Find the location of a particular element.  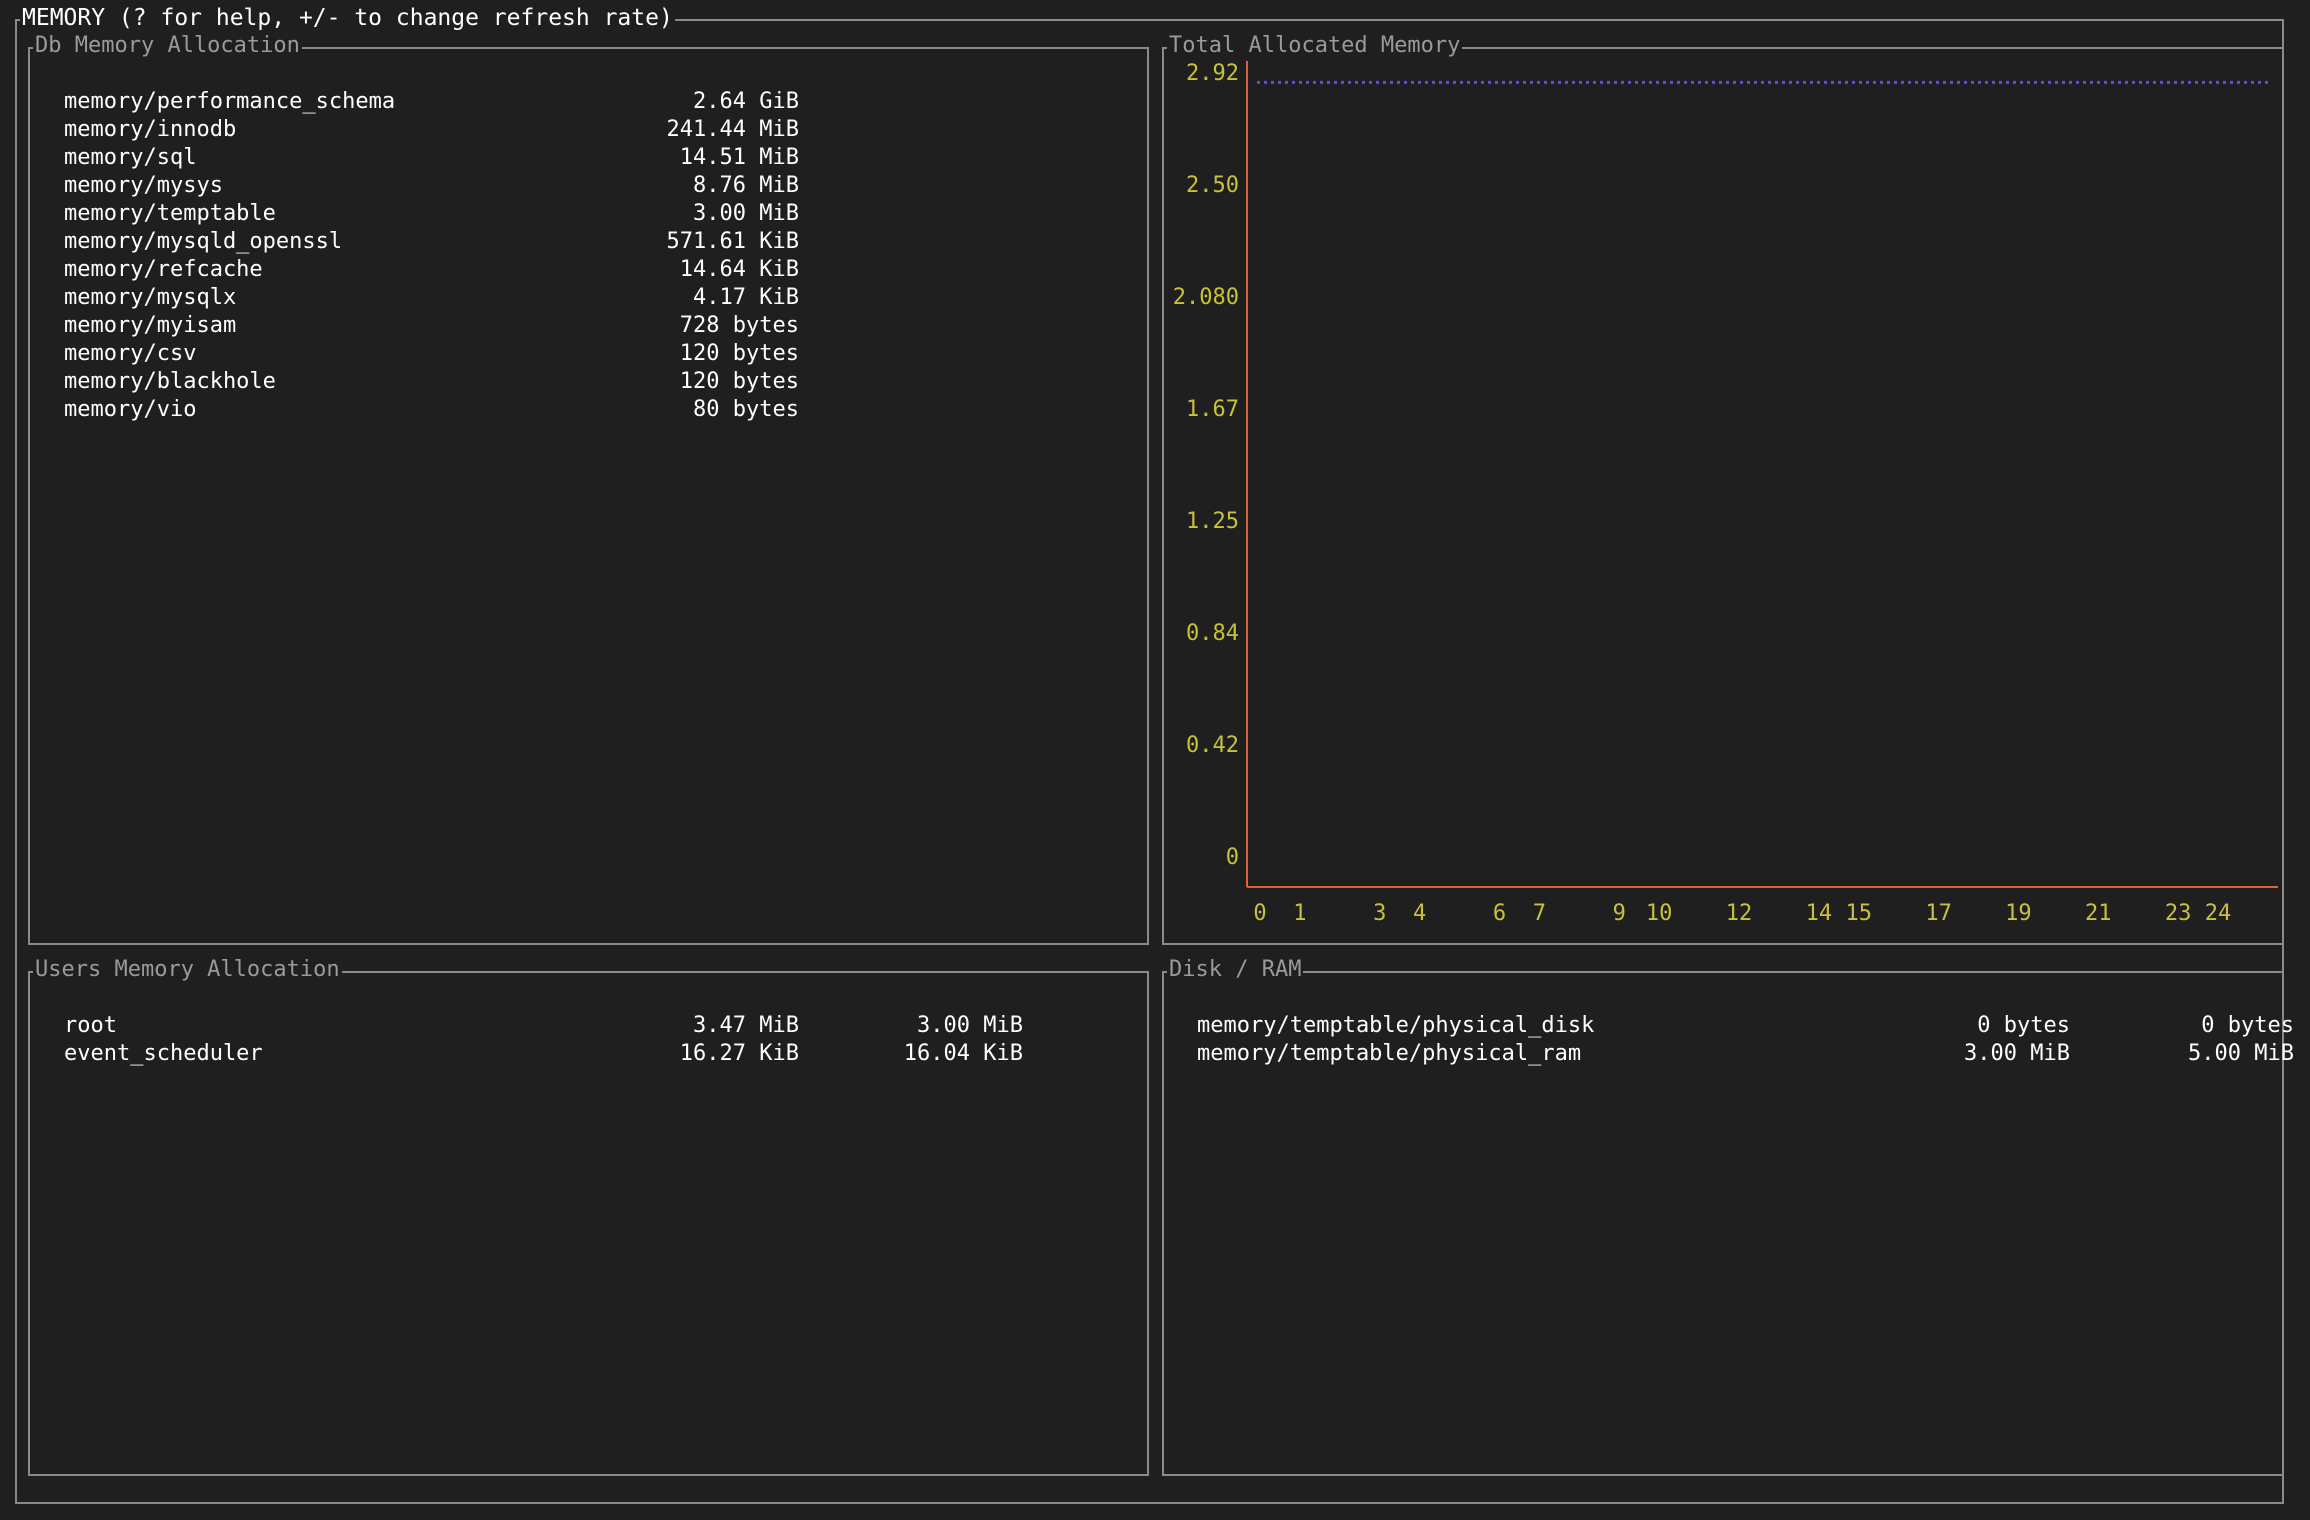

x-tick-label: 24 is located at coordinates (2218, 913).